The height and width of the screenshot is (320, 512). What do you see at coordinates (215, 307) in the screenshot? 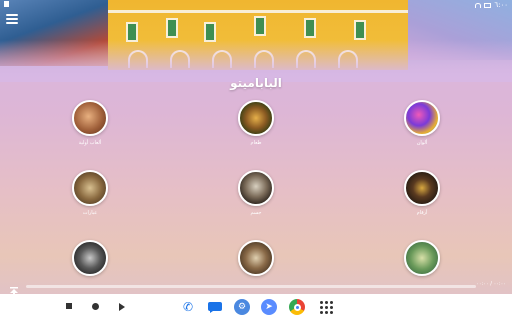
I see `messages-icon` at bounding box center [215, 307].